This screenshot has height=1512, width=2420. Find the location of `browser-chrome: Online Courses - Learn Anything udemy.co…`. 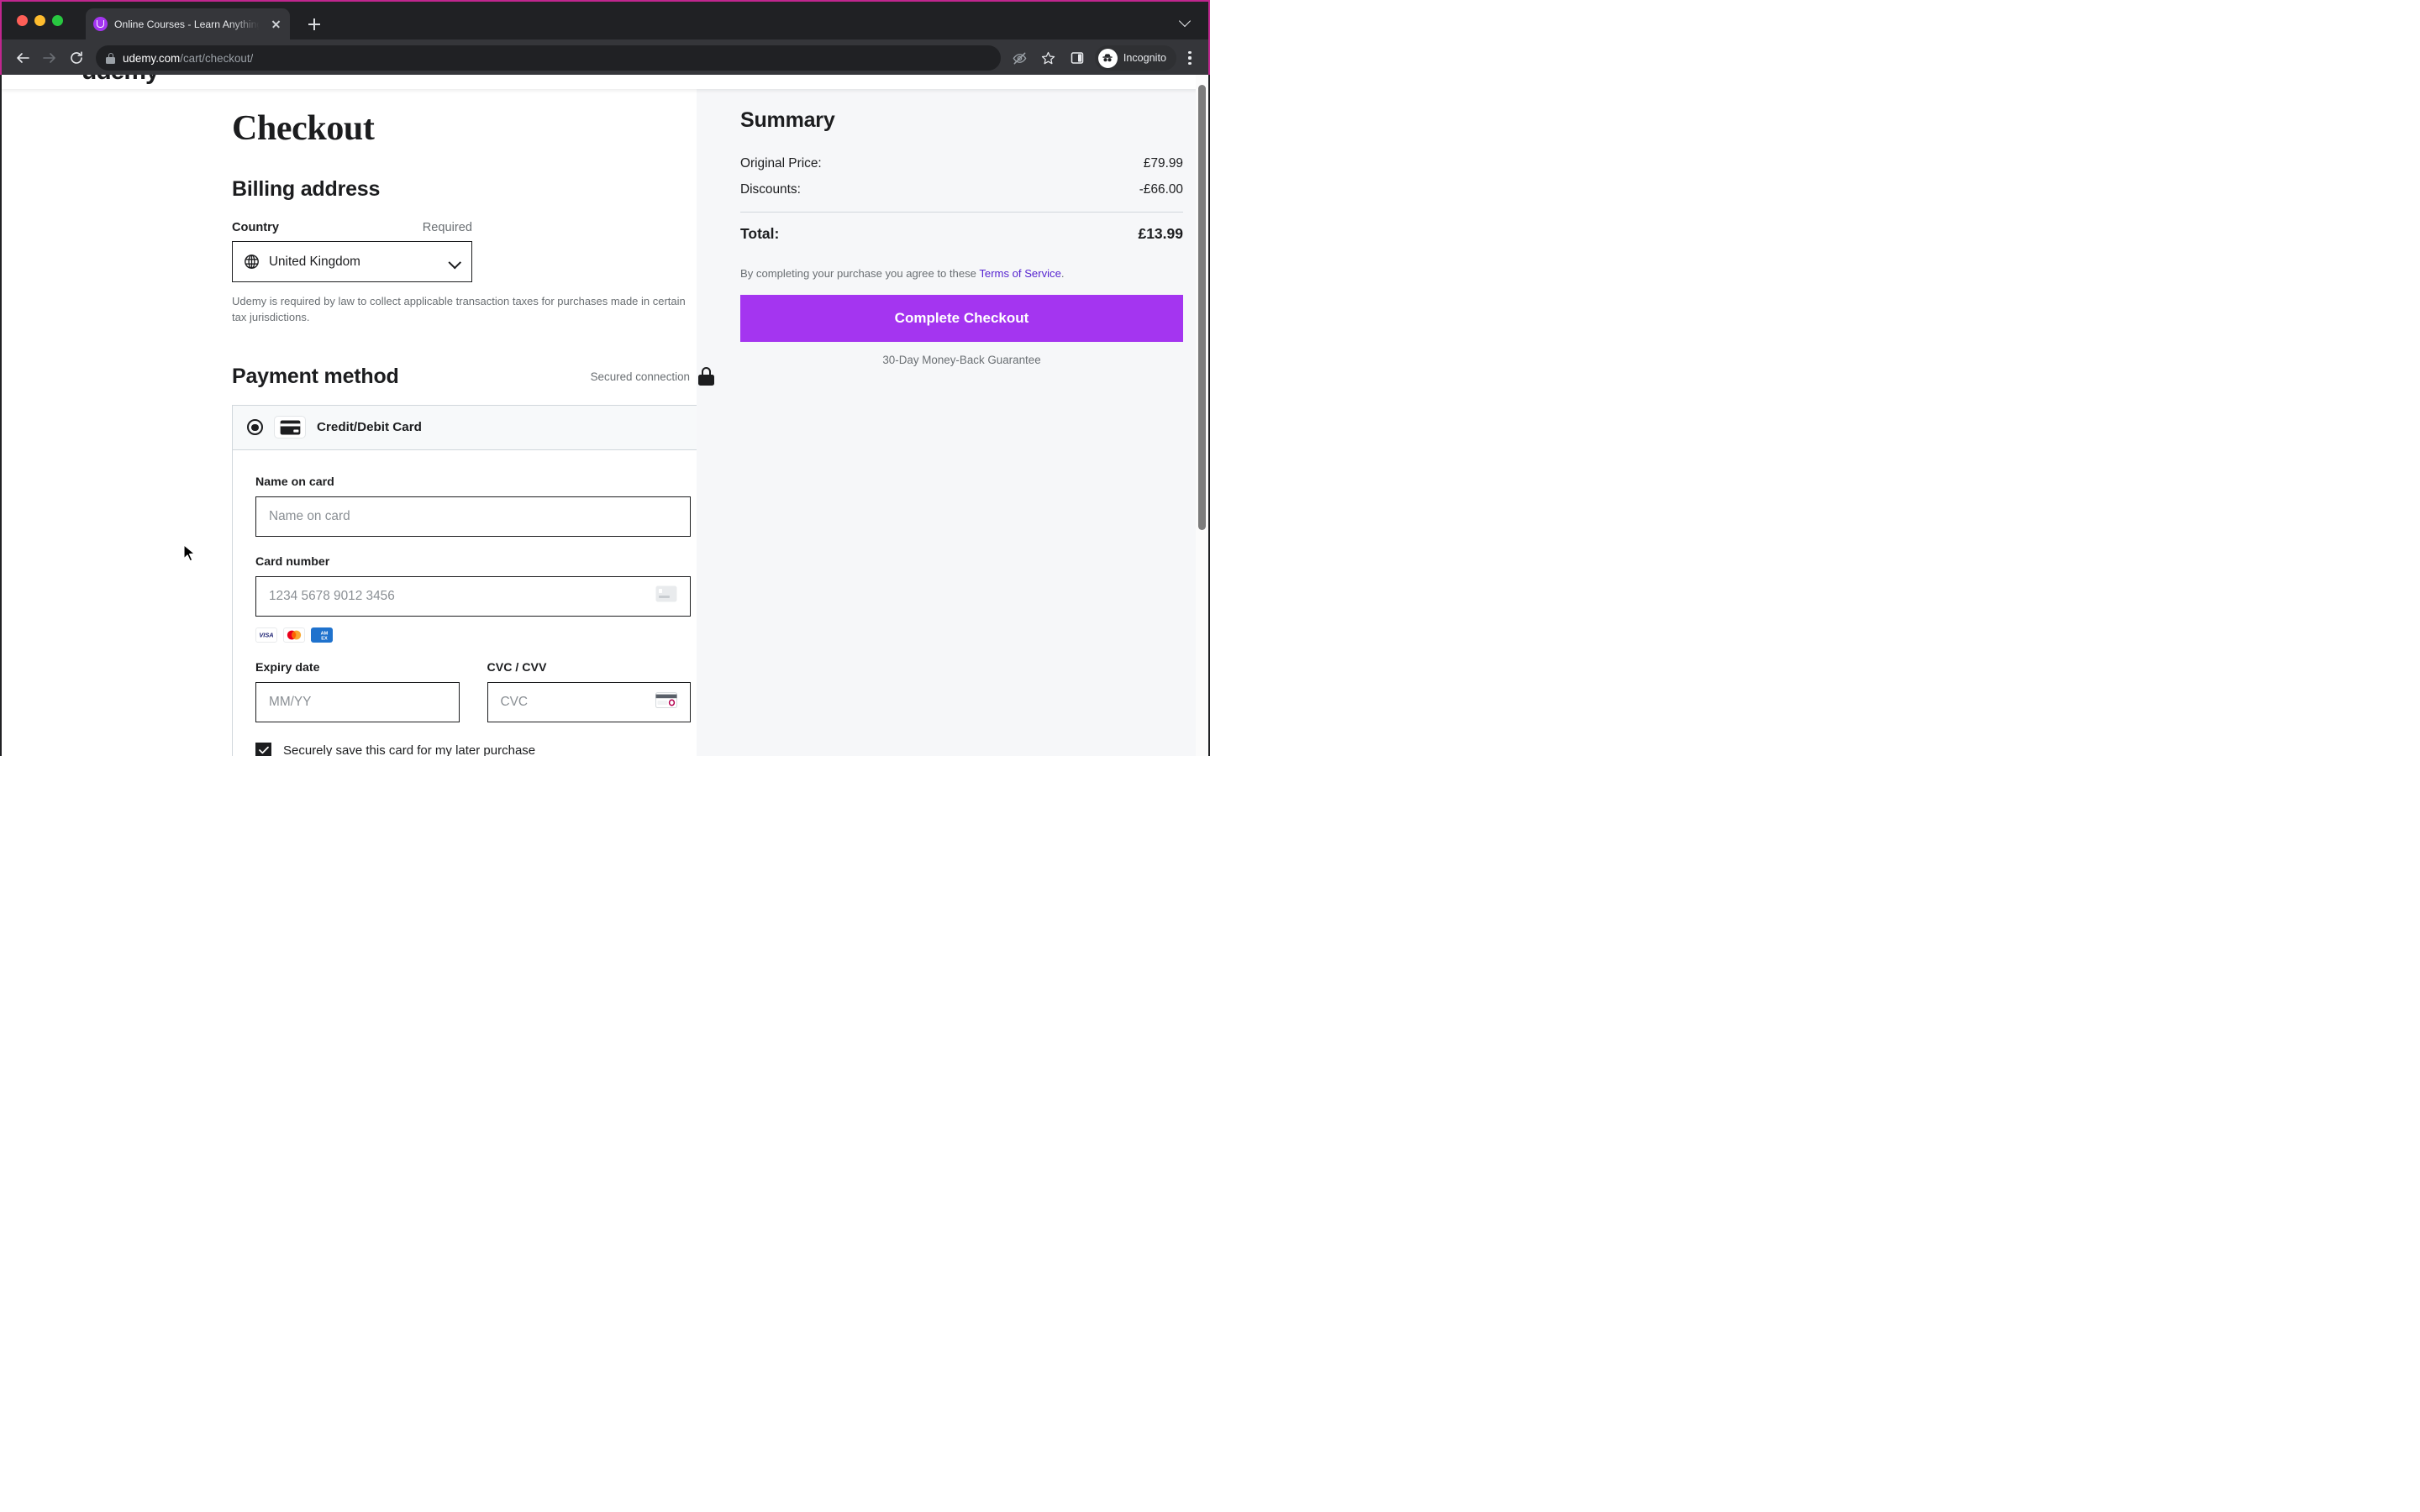

browser-chrome: Online Courses - Learn Anything udemy.co… is located at coordinates (605, 38).